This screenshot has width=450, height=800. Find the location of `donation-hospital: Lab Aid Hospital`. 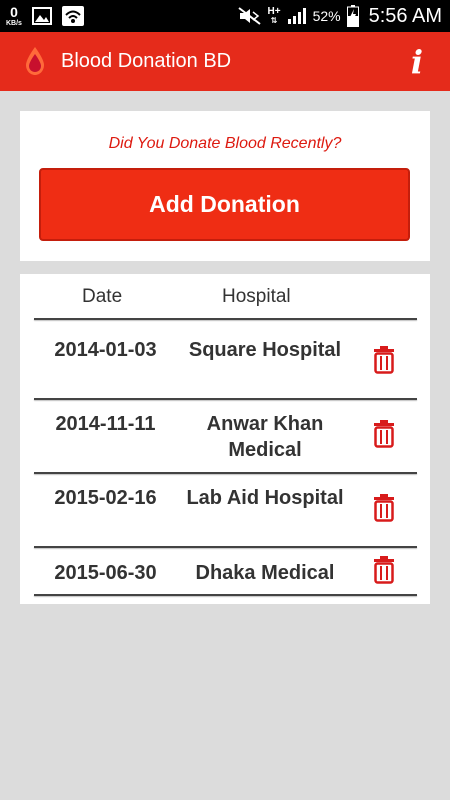

donation-hospital: Lab Aid Hospital is located at coordinates (265, 498).